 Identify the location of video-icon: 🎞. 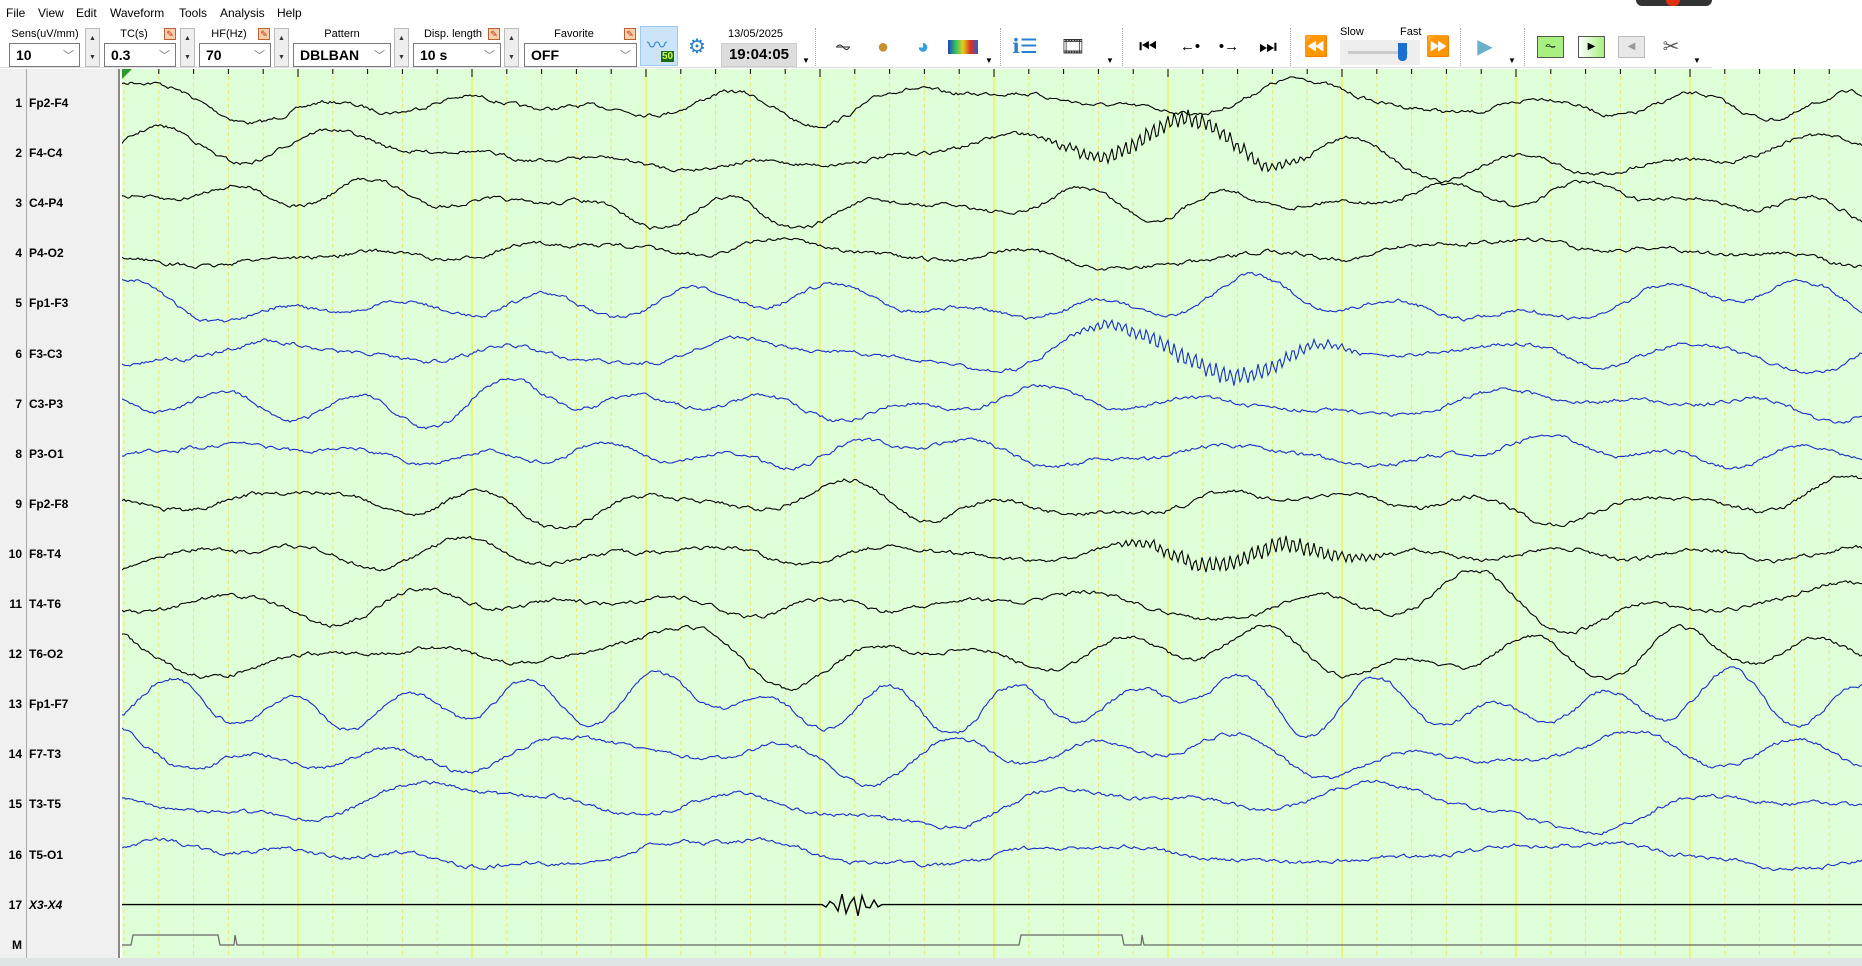
(1073, 47).